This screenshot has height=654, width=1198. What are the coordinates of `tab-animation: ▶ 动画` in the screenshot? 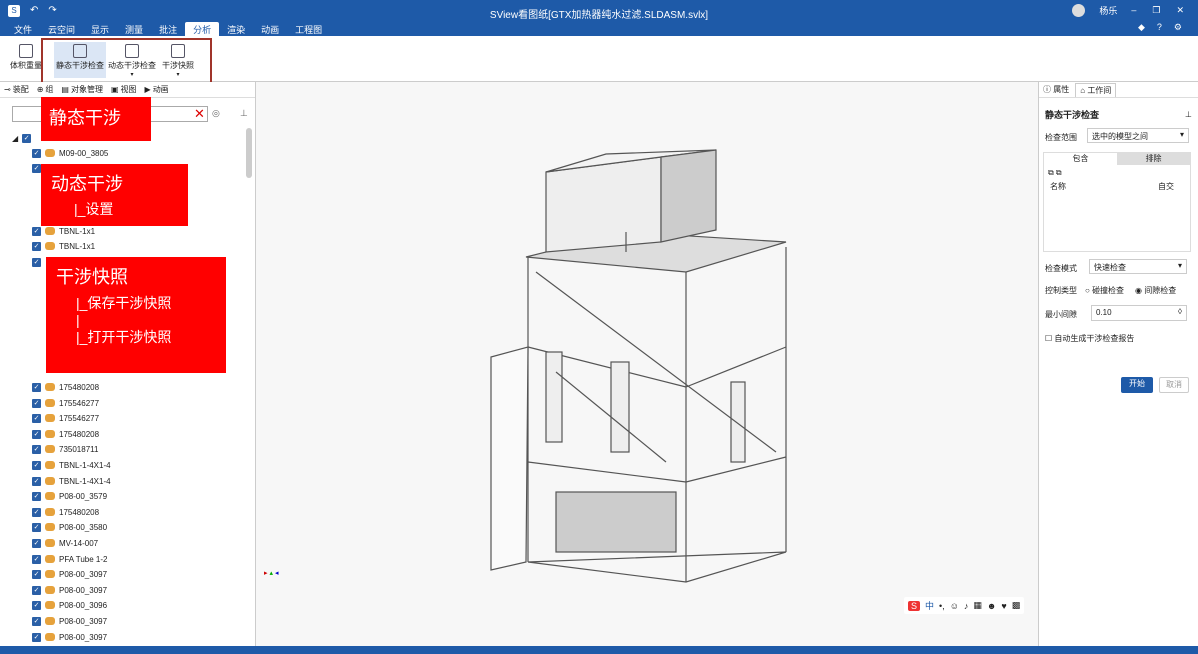 It's located at (157, 89).